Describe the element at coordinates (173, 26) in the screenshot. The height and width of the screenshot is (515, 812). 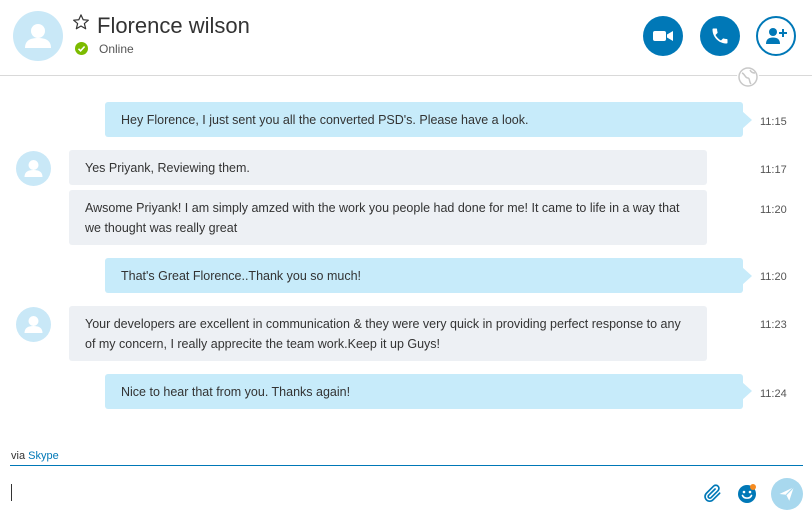
I see `contact-name: Florence wilson` at that location.